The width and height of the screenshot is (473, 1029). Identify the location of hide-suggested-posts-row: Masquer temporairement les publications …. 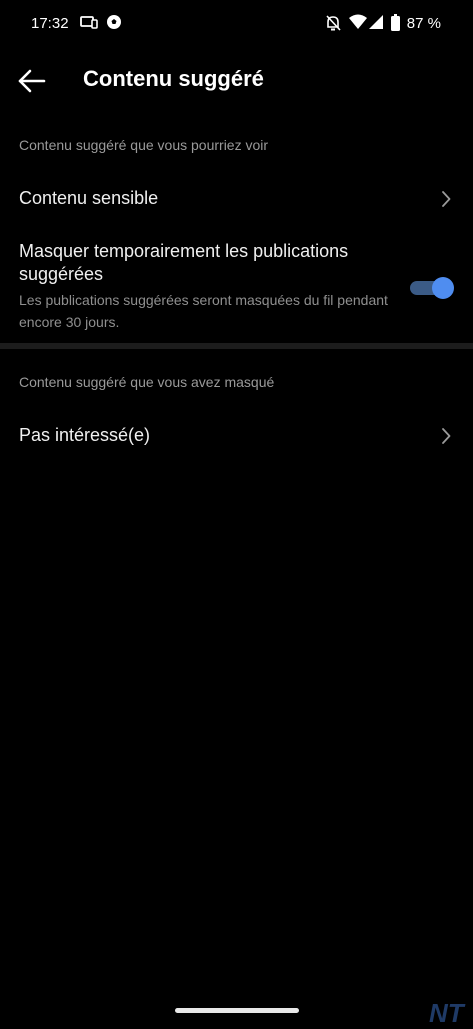
(236, 286).